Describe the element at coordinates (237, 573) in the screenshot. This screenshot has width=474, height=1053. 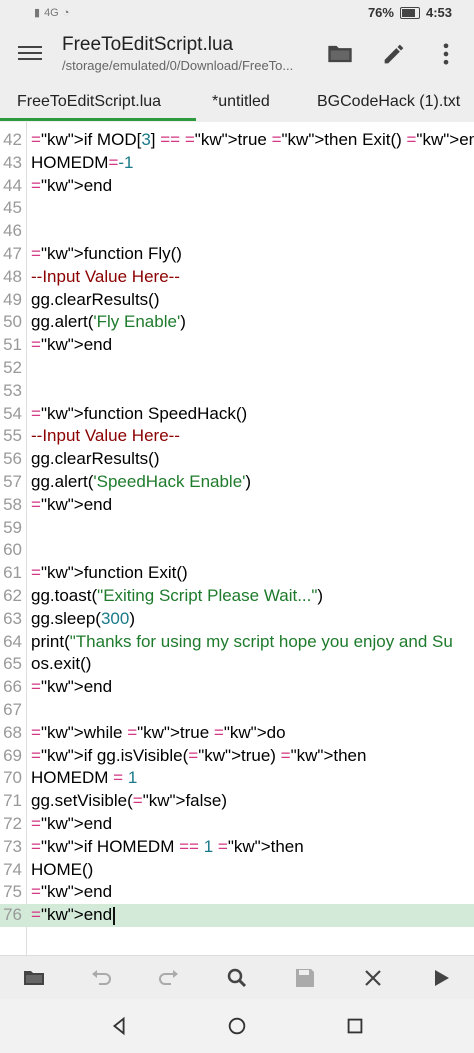
I see `code-line: 61 ="kw">function Exit()` at that location.